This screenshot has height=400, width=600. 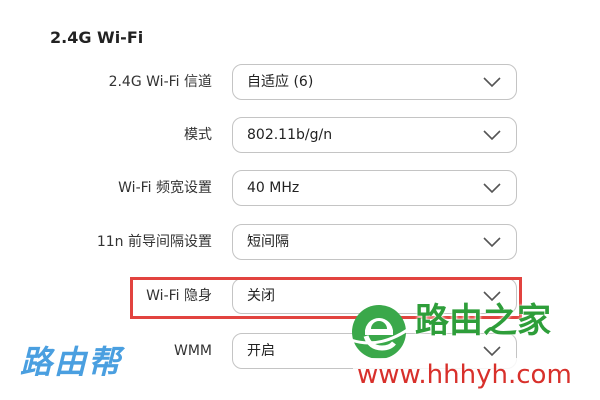 I want to click on bandwidth-select: 40 MHz, so click(x=374, y=188).